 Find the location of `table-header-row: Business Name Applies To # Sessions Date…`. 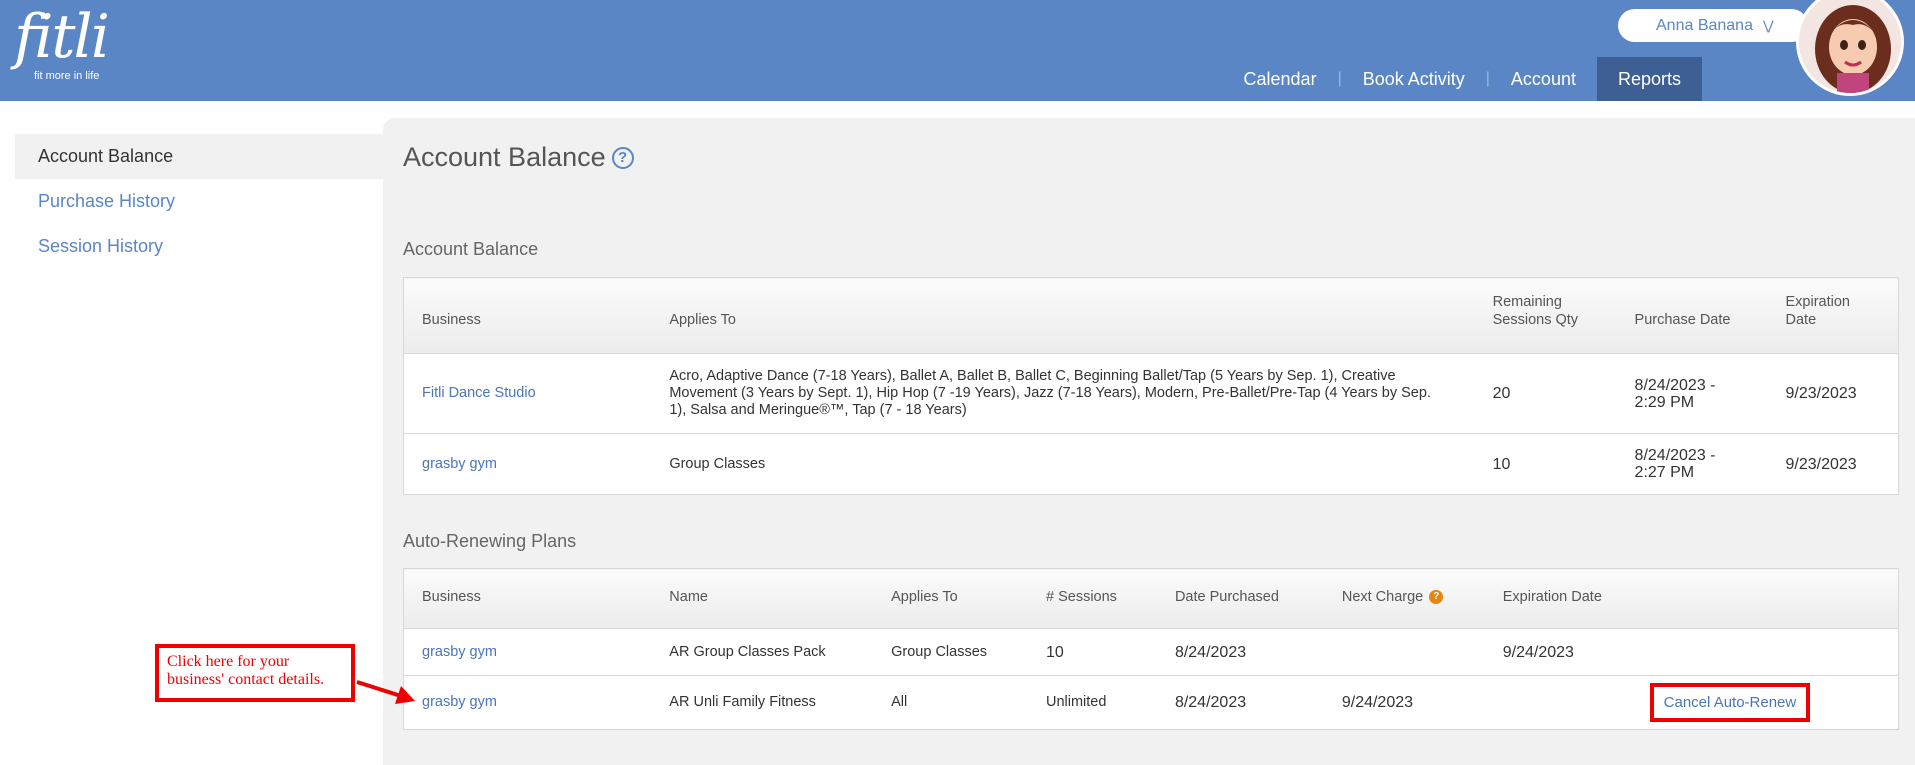

table-header-row: Business Name Applies To # Sessions Date… is located at coordinates (1151, 598).